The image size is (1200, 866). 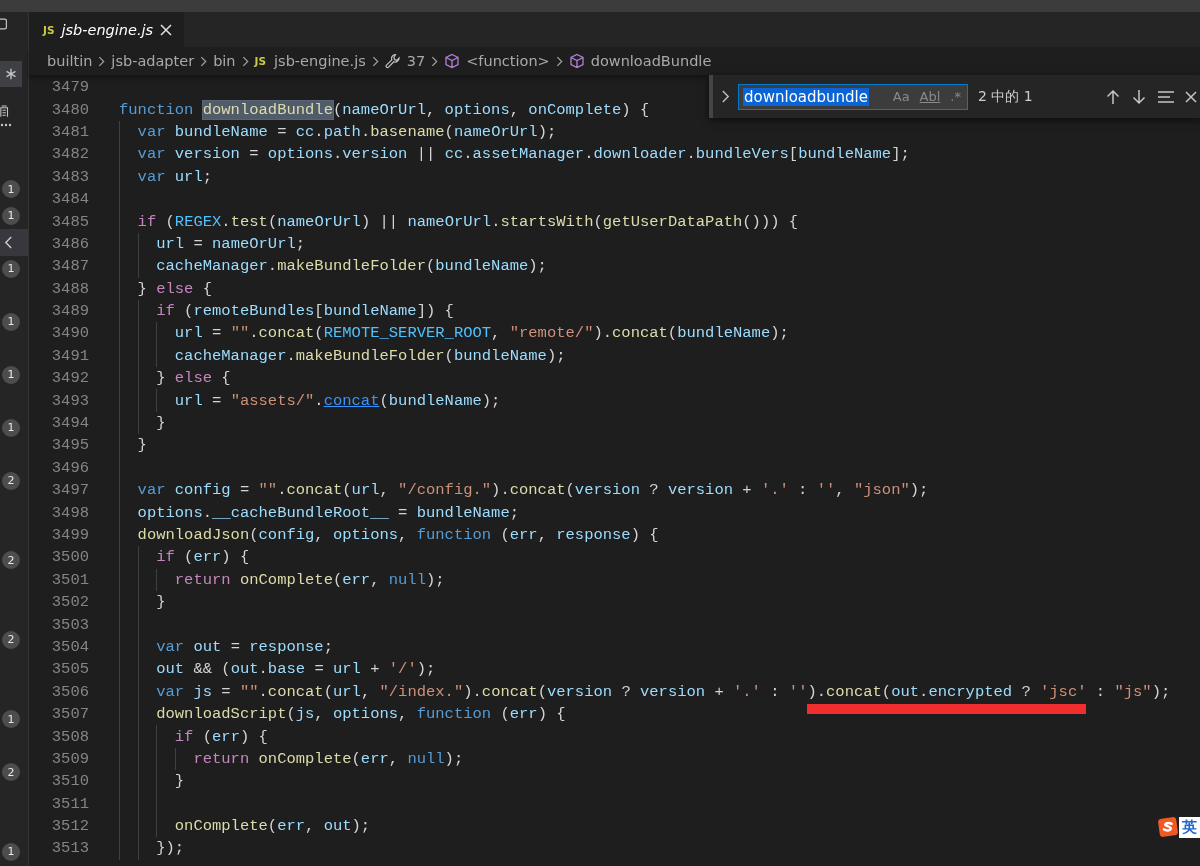 I want to click on asterisk-icon, so click(x=11, y=74).